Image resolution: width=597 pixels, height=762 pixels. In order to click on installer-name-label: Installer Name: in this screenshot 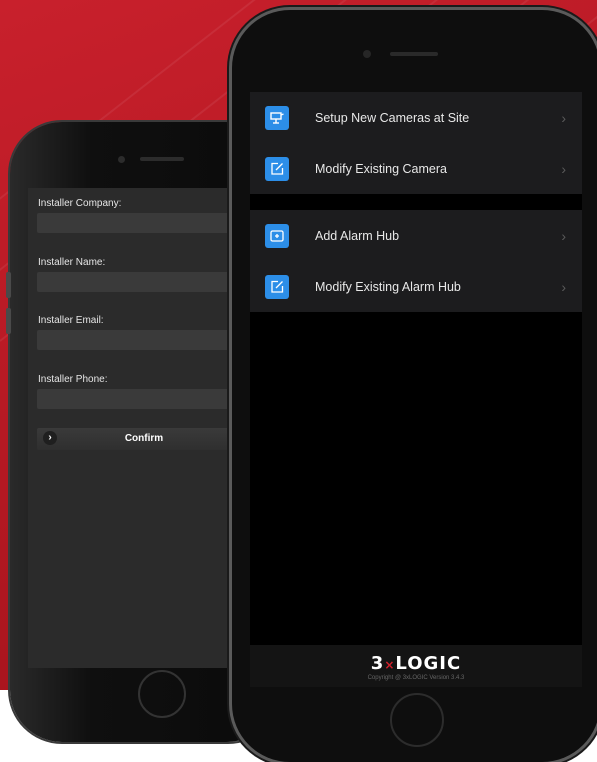, I will do `click(72, 262)`.